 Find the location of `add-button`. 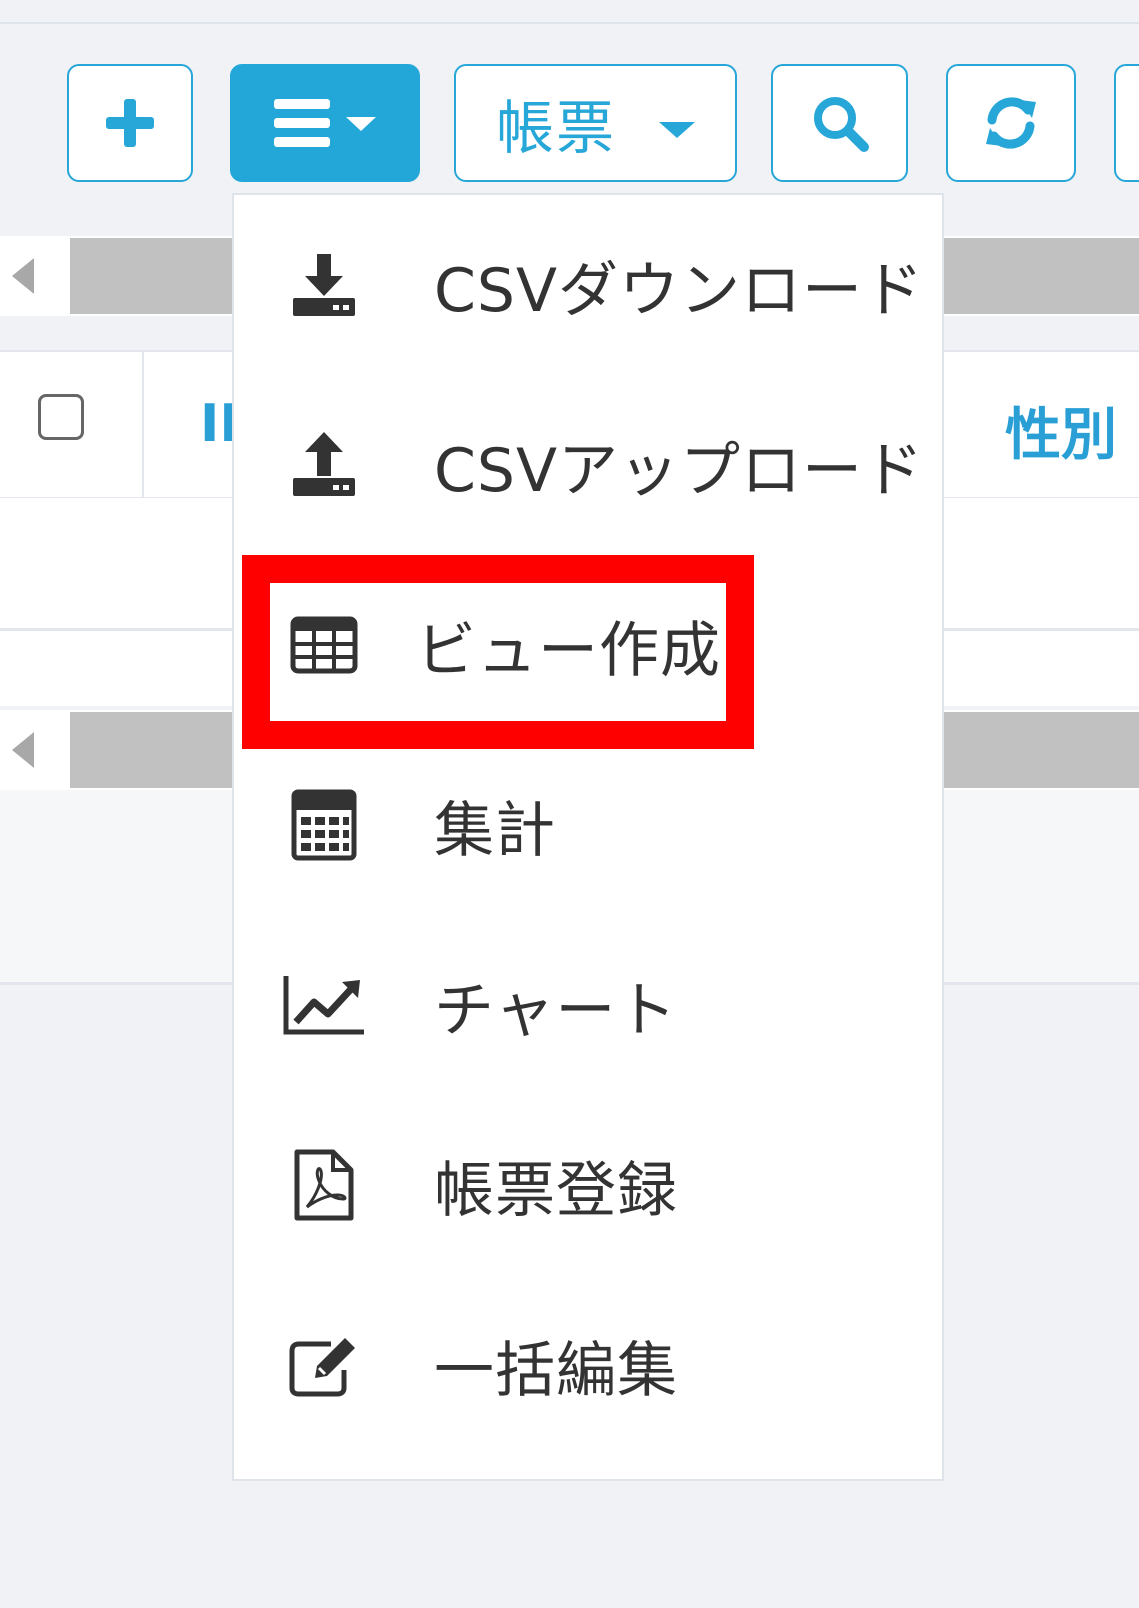

add-button is located at coordinates (130, 123).